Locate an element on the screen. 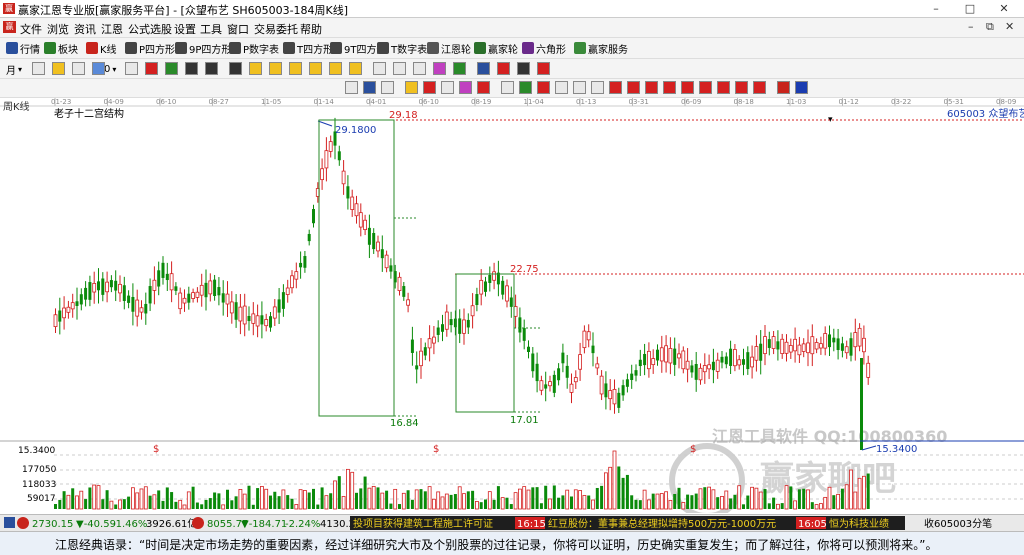  draw-tool-17-icon is located at coordinates (379, 68).